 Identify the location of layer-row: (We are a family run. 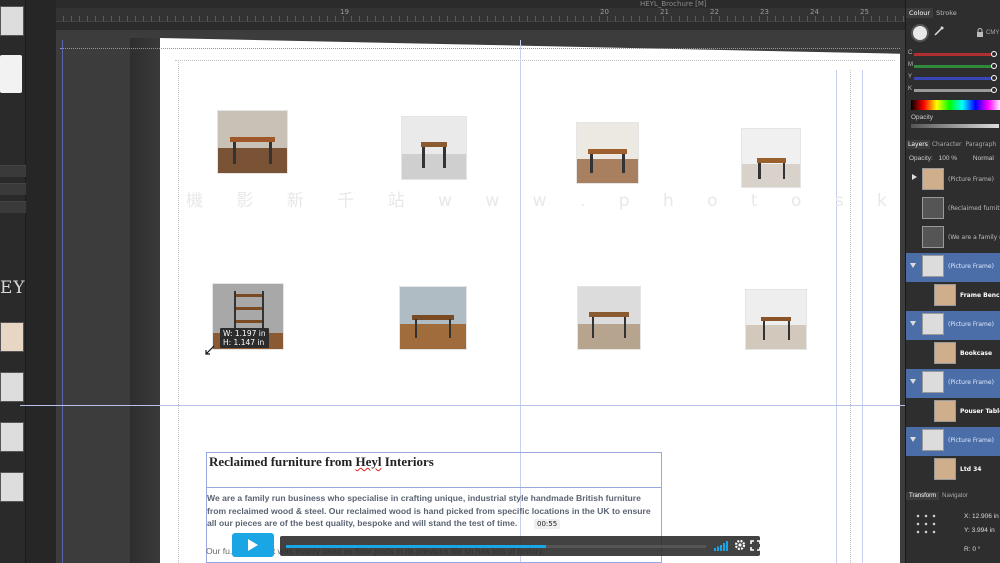
(953, 238).